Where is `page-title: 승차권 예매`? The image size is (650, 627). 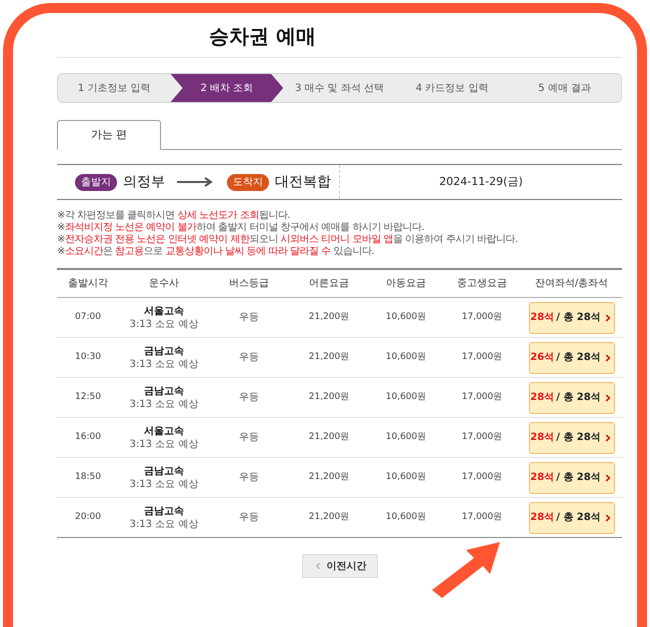 page-title: 승차권 예매 is located at coordinates (263, 36).